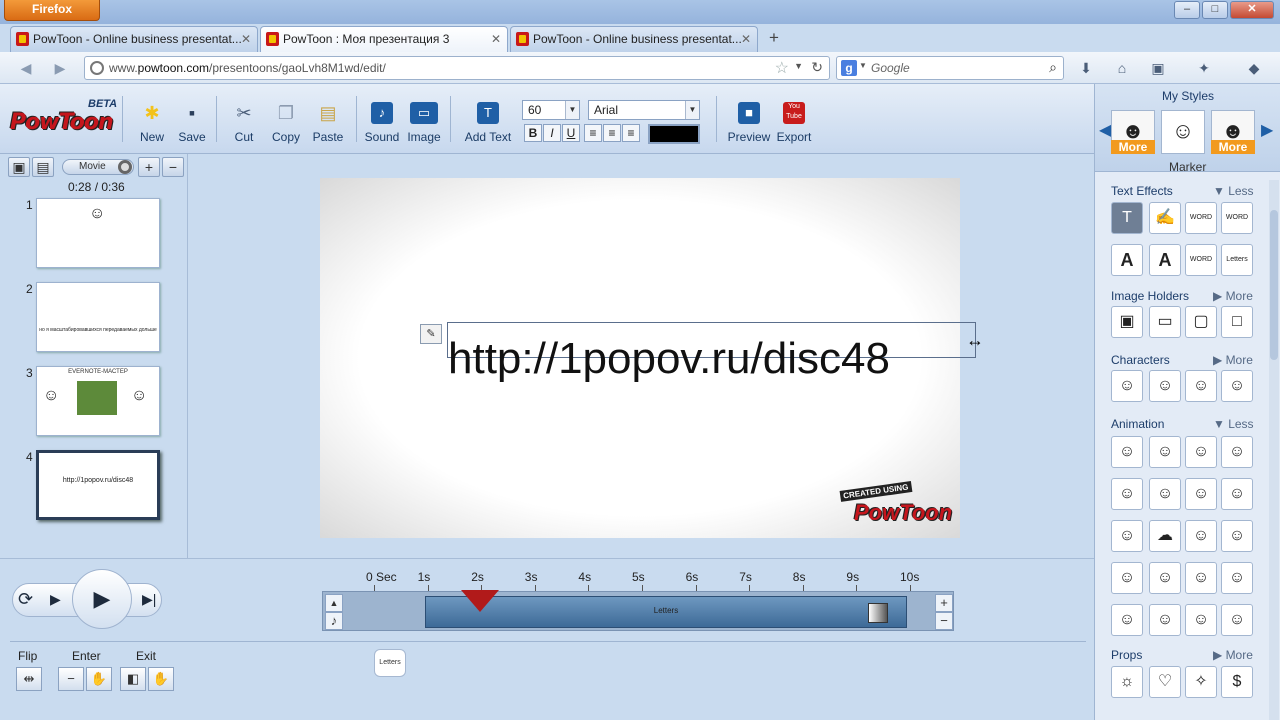 This screenshot has width=1280, height=720. Describe the element at coordinates (1122, 68) in the screenshot. I see `home-icon: ⌂` at that location.